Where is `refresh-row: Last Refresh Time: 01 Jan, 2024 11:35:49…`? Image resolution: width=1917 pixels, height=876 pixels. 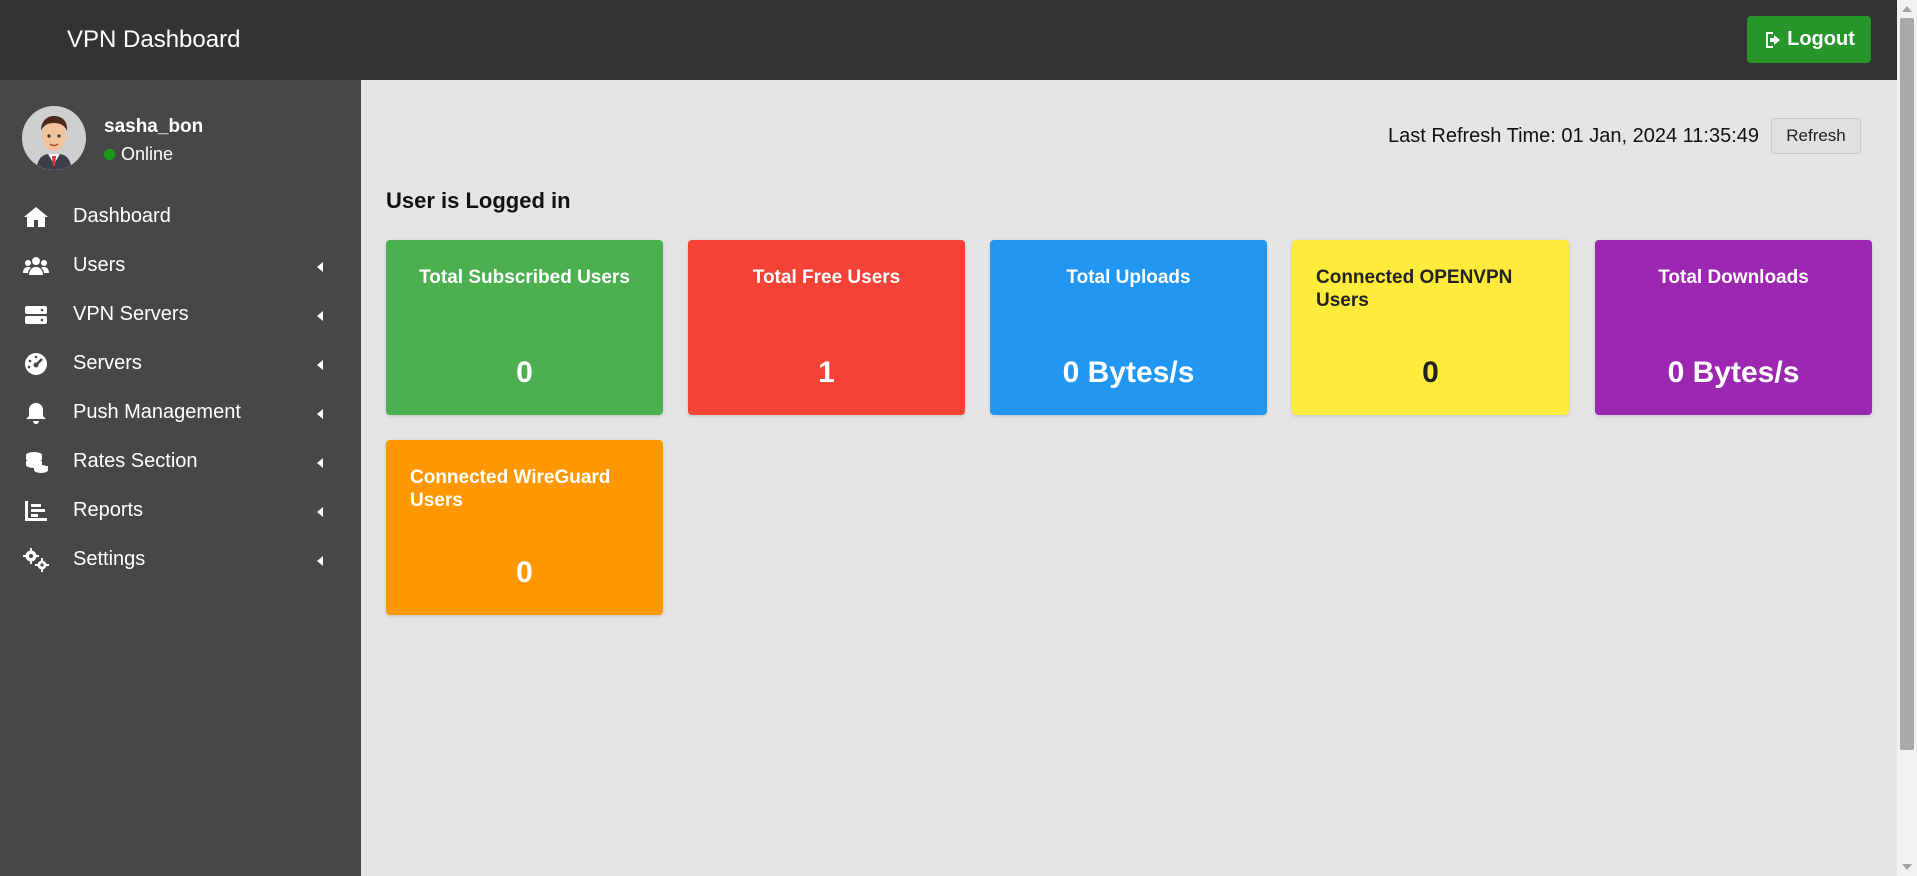 refresh-row: Last Refresh Time: 01 Jan, 2024 11:35:49… is located at coordinates (1624, 136).